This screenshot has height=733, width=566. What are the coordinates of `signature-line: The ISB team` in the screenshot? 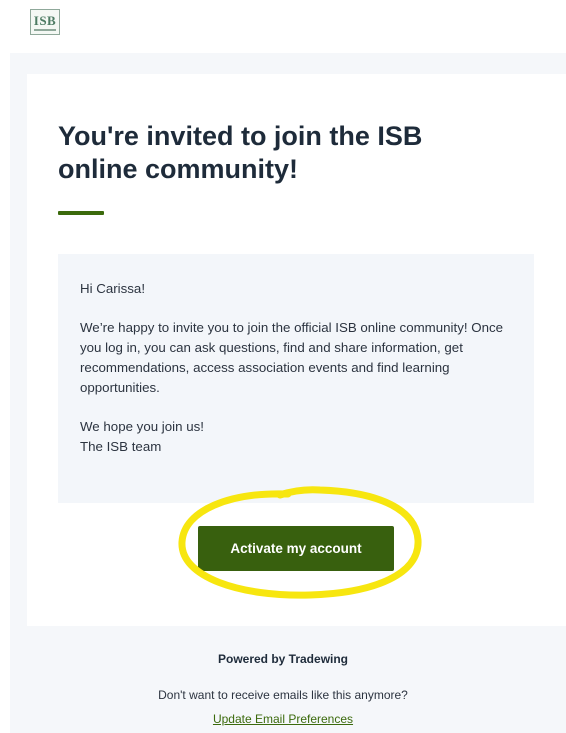 It's located at (121, 446).